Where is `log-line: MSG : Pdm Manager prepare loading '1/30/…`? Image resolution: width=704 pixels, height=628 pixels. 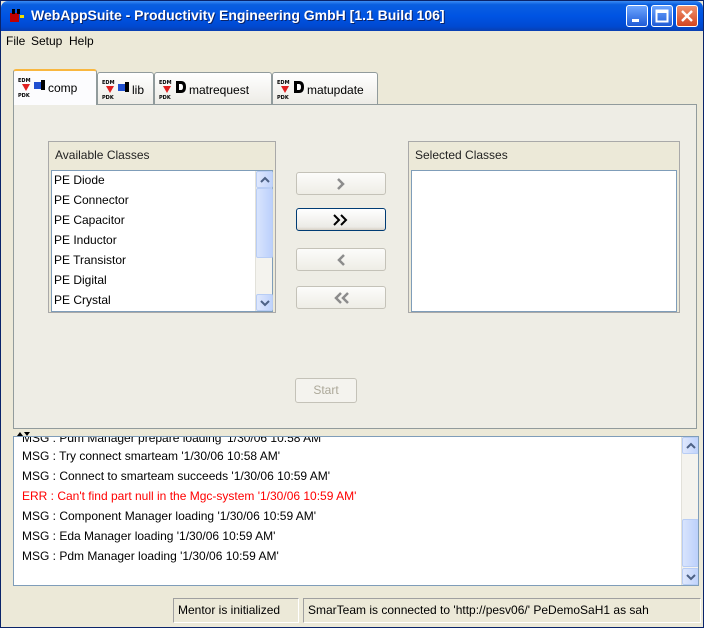
log-line: MSG : Pdm Manager prepare loading '1/30/… is located at coordinates (173, 440).